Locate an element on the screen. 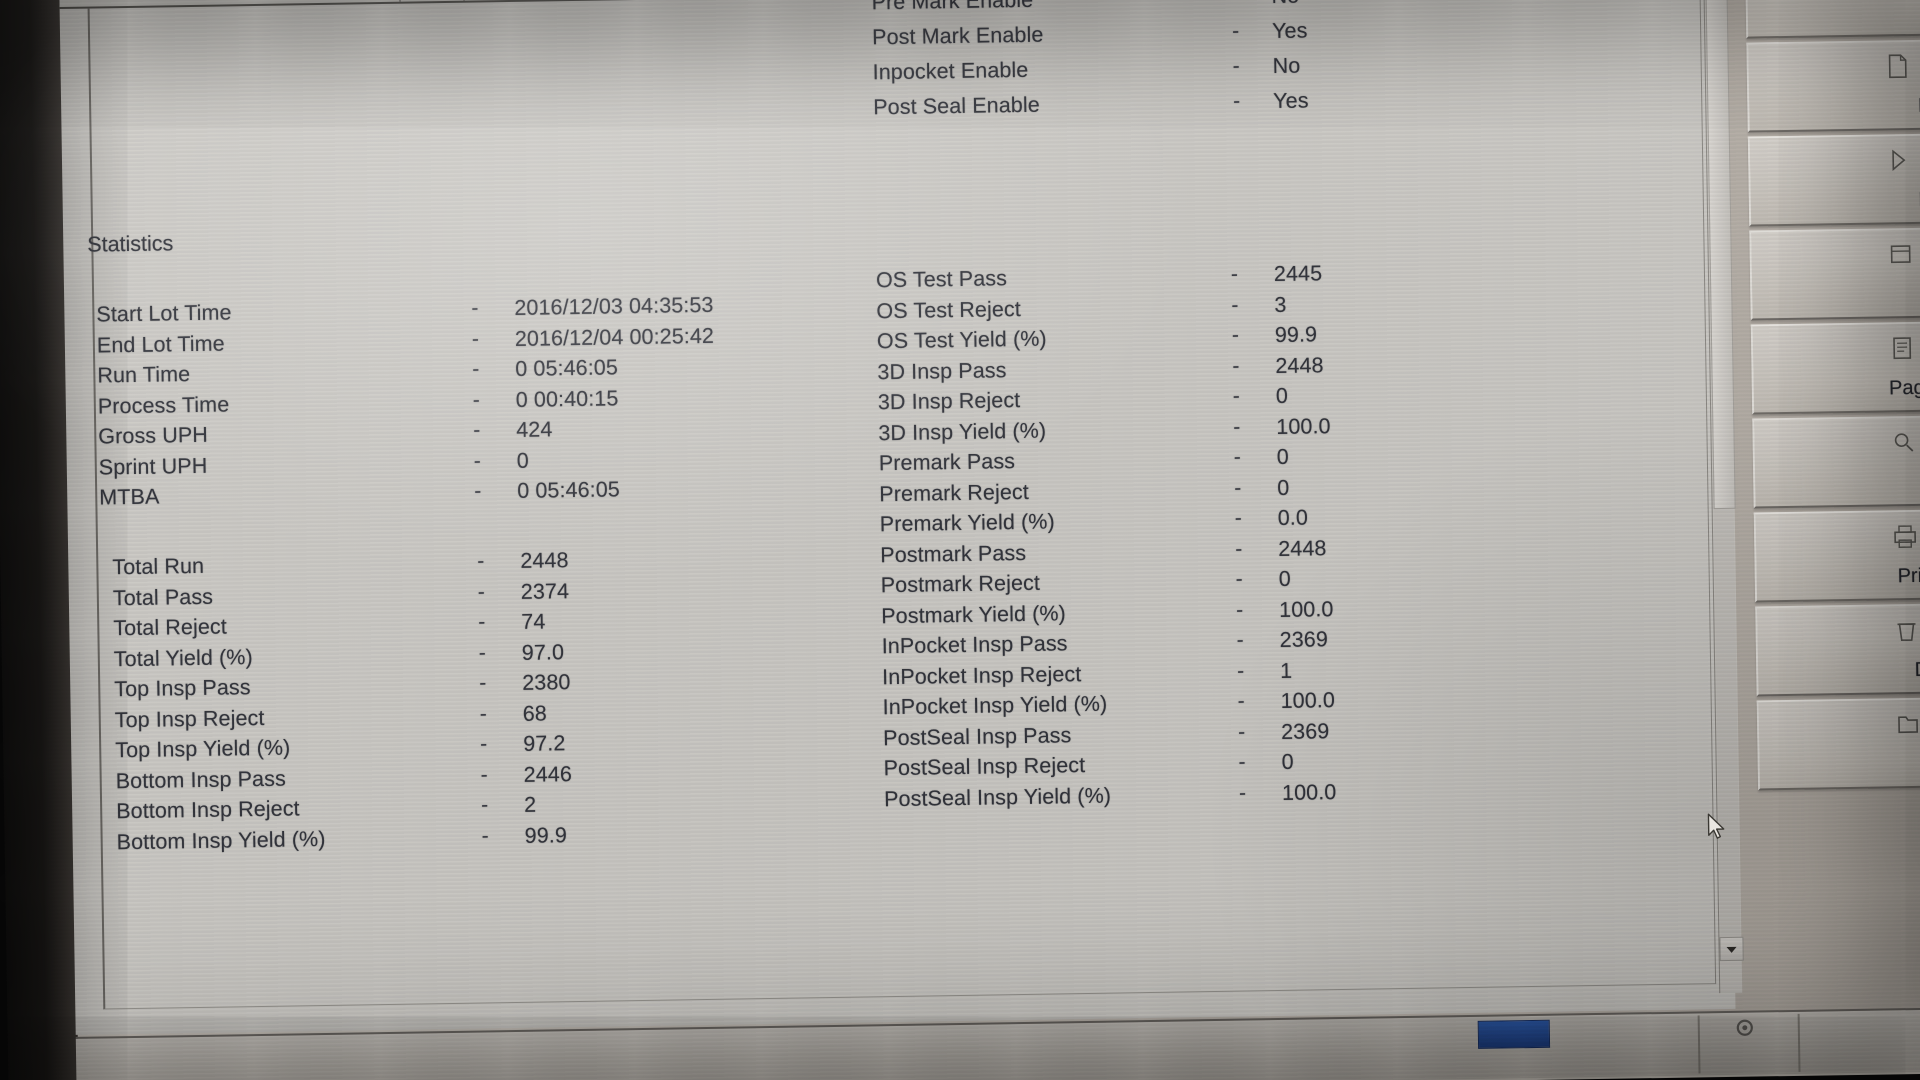  stat-label: 3D Insp Pass is located at coordinates (942, 370).